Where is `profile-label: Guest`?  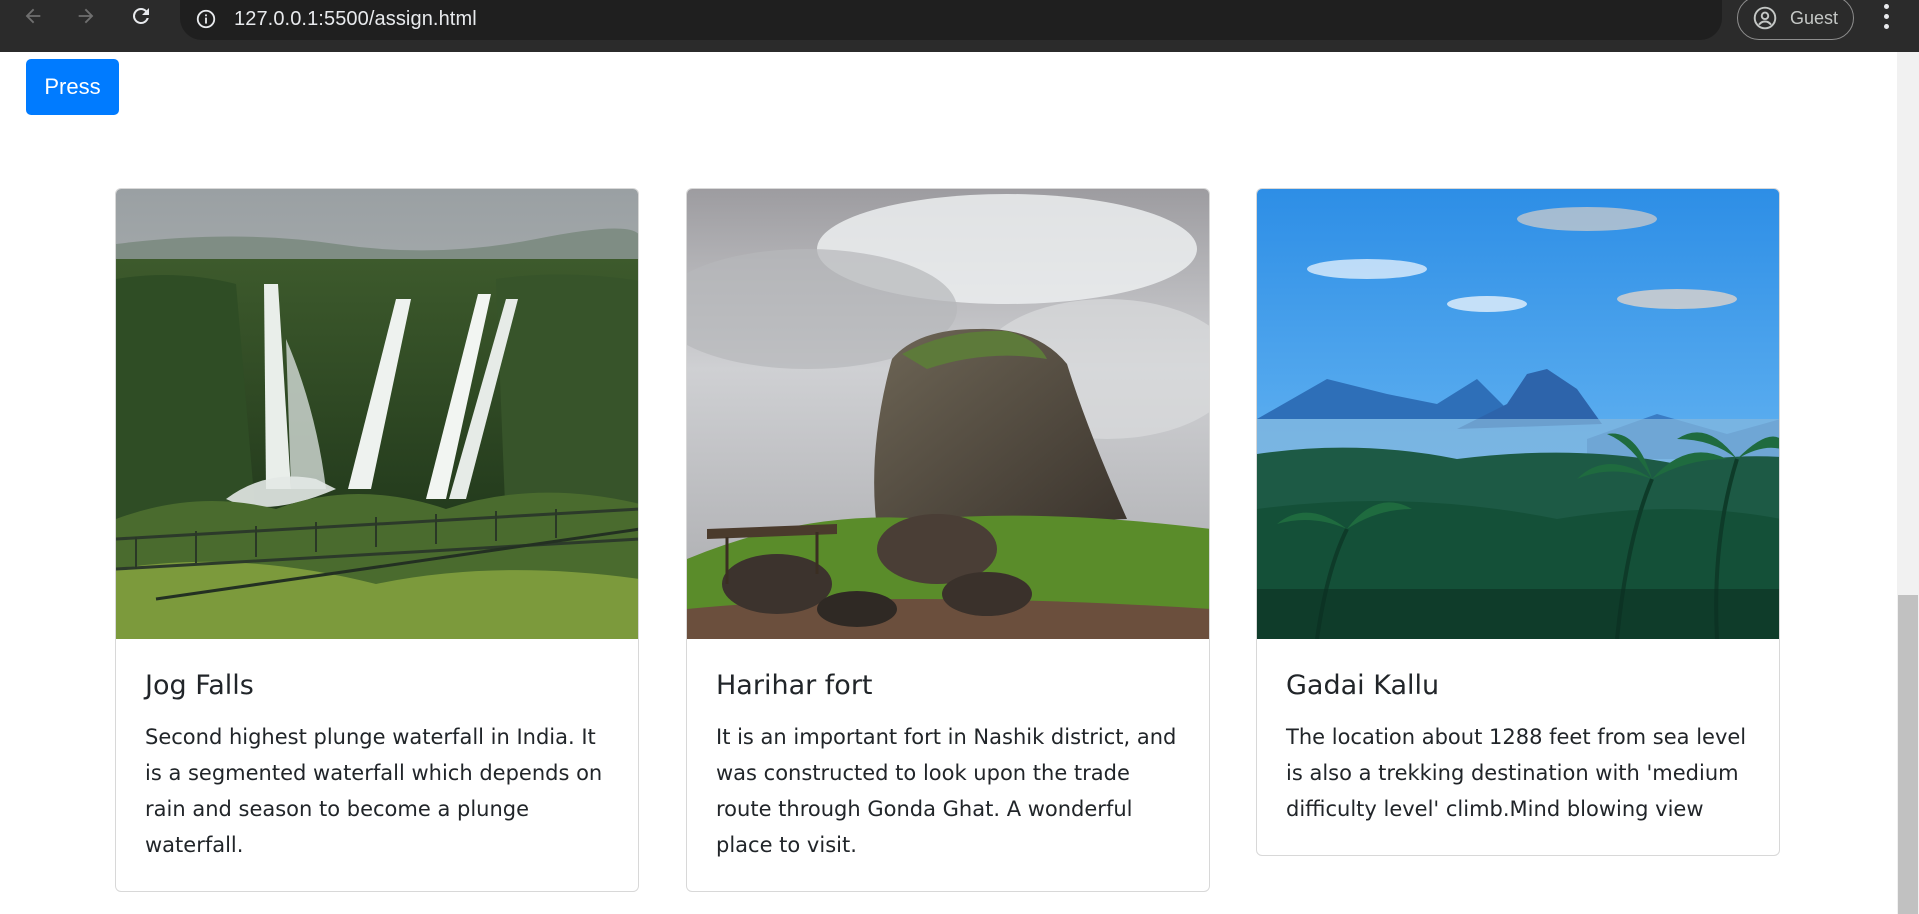 profile-label: Guest is located at coordinates (1814, 17).